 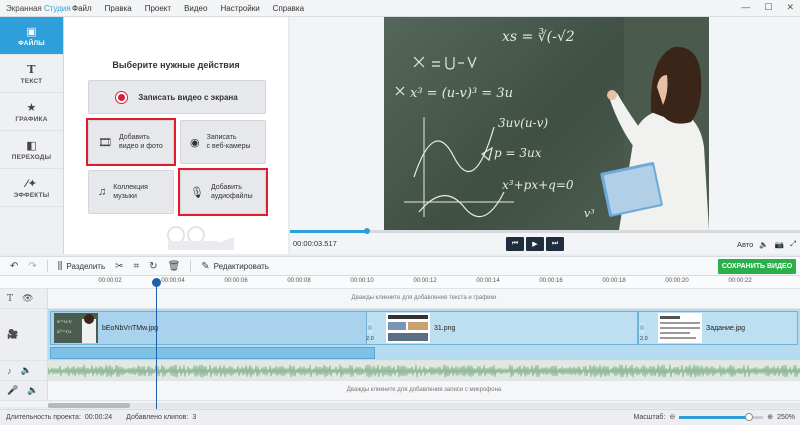 I want to click on ruler-tick: 00:00:10, so click(x=362, y=281).